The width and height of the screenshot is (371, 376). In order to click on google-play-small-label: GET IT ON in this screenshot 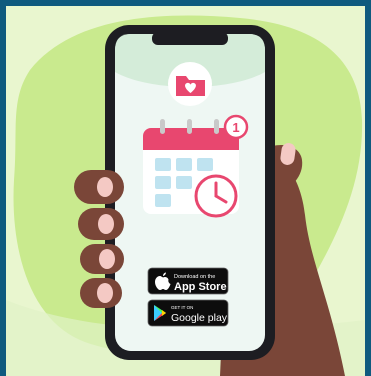, I will do `click(182, 307)`.